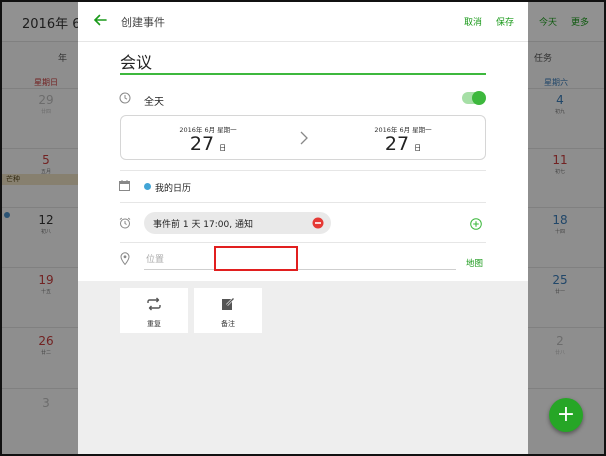 This screenshot has height=456, width=606. I want to click on chevron-right-icon, so click(304, 138).